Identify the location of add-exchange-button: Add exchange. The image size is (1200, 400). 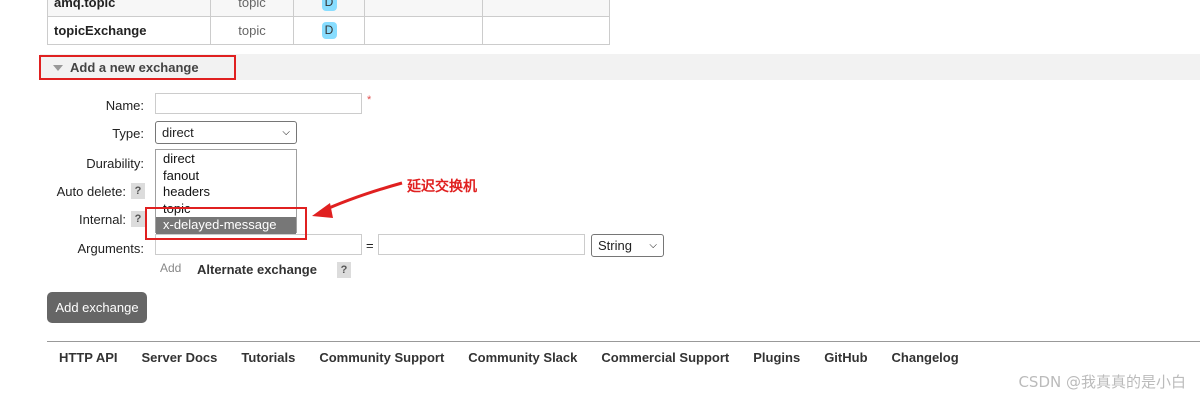
(97, 307).